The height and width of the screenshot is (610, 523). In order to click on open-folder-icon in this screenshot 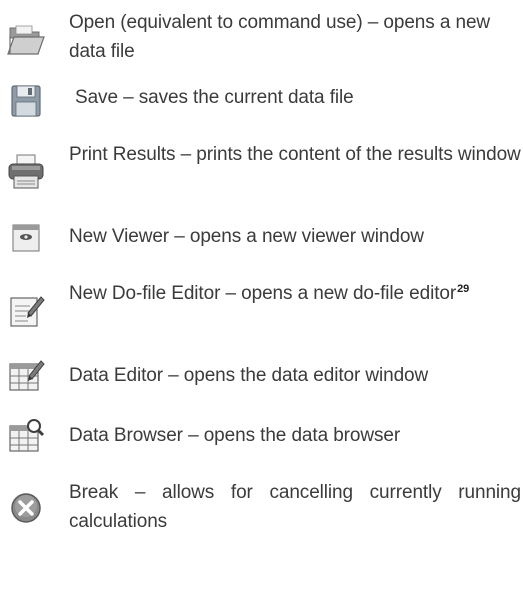, I will do `click(26, 40)`.